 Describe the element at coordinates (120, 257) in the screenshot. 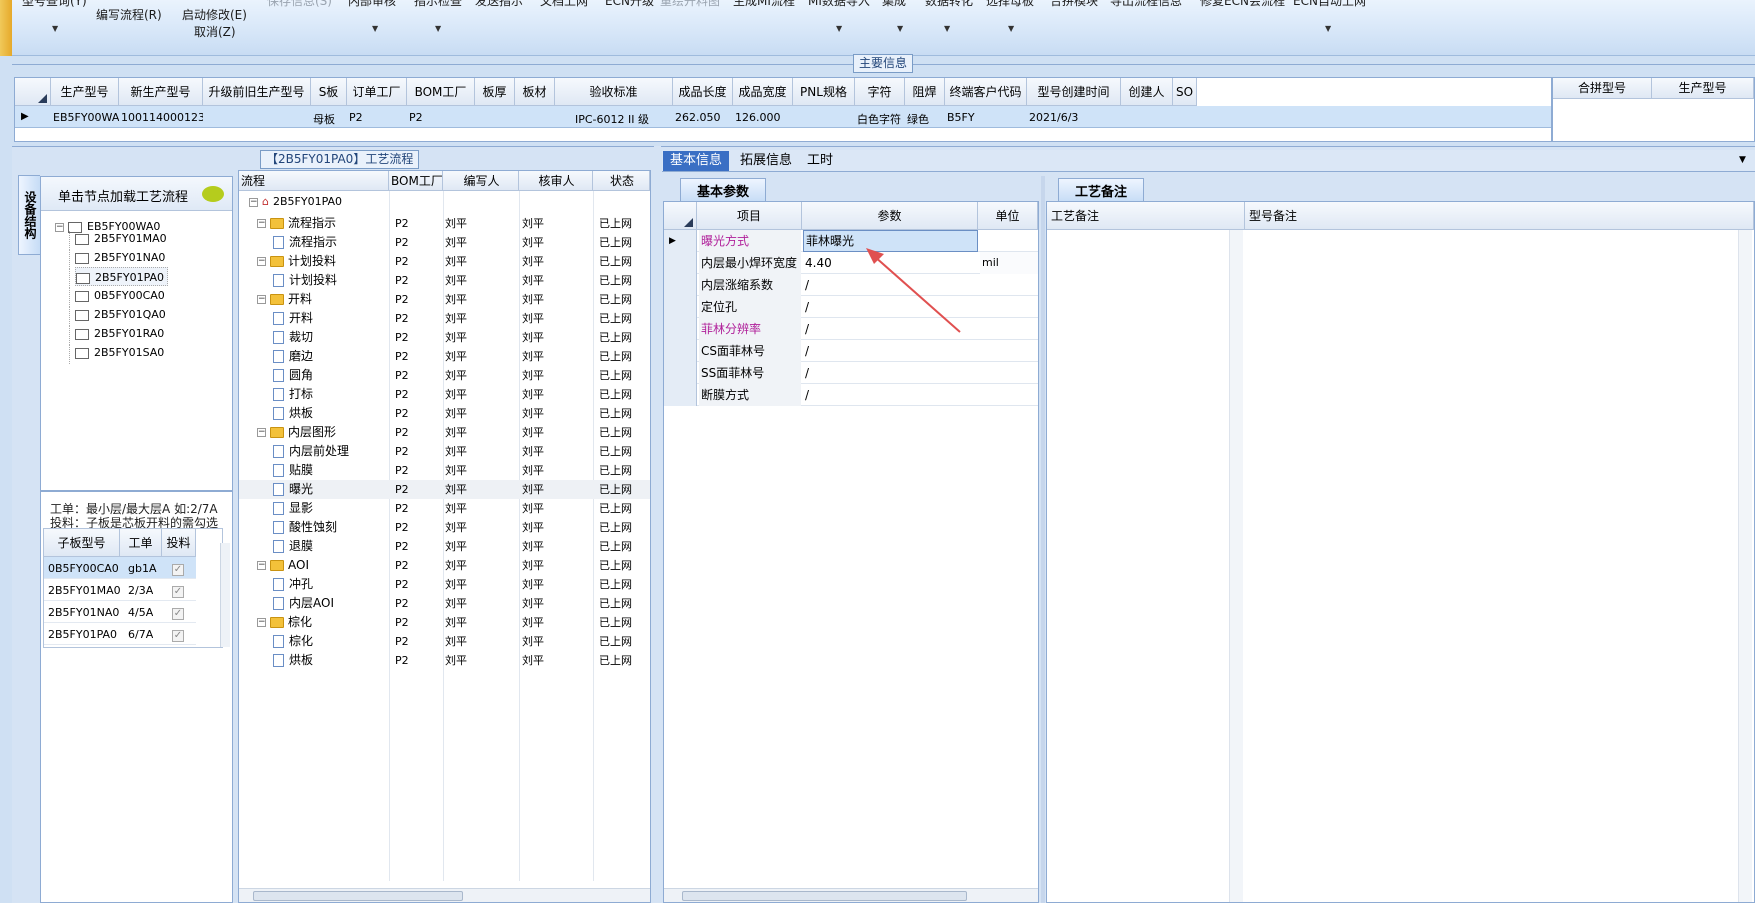

I see `tree-node: 2B5FY01NA0` at that location.